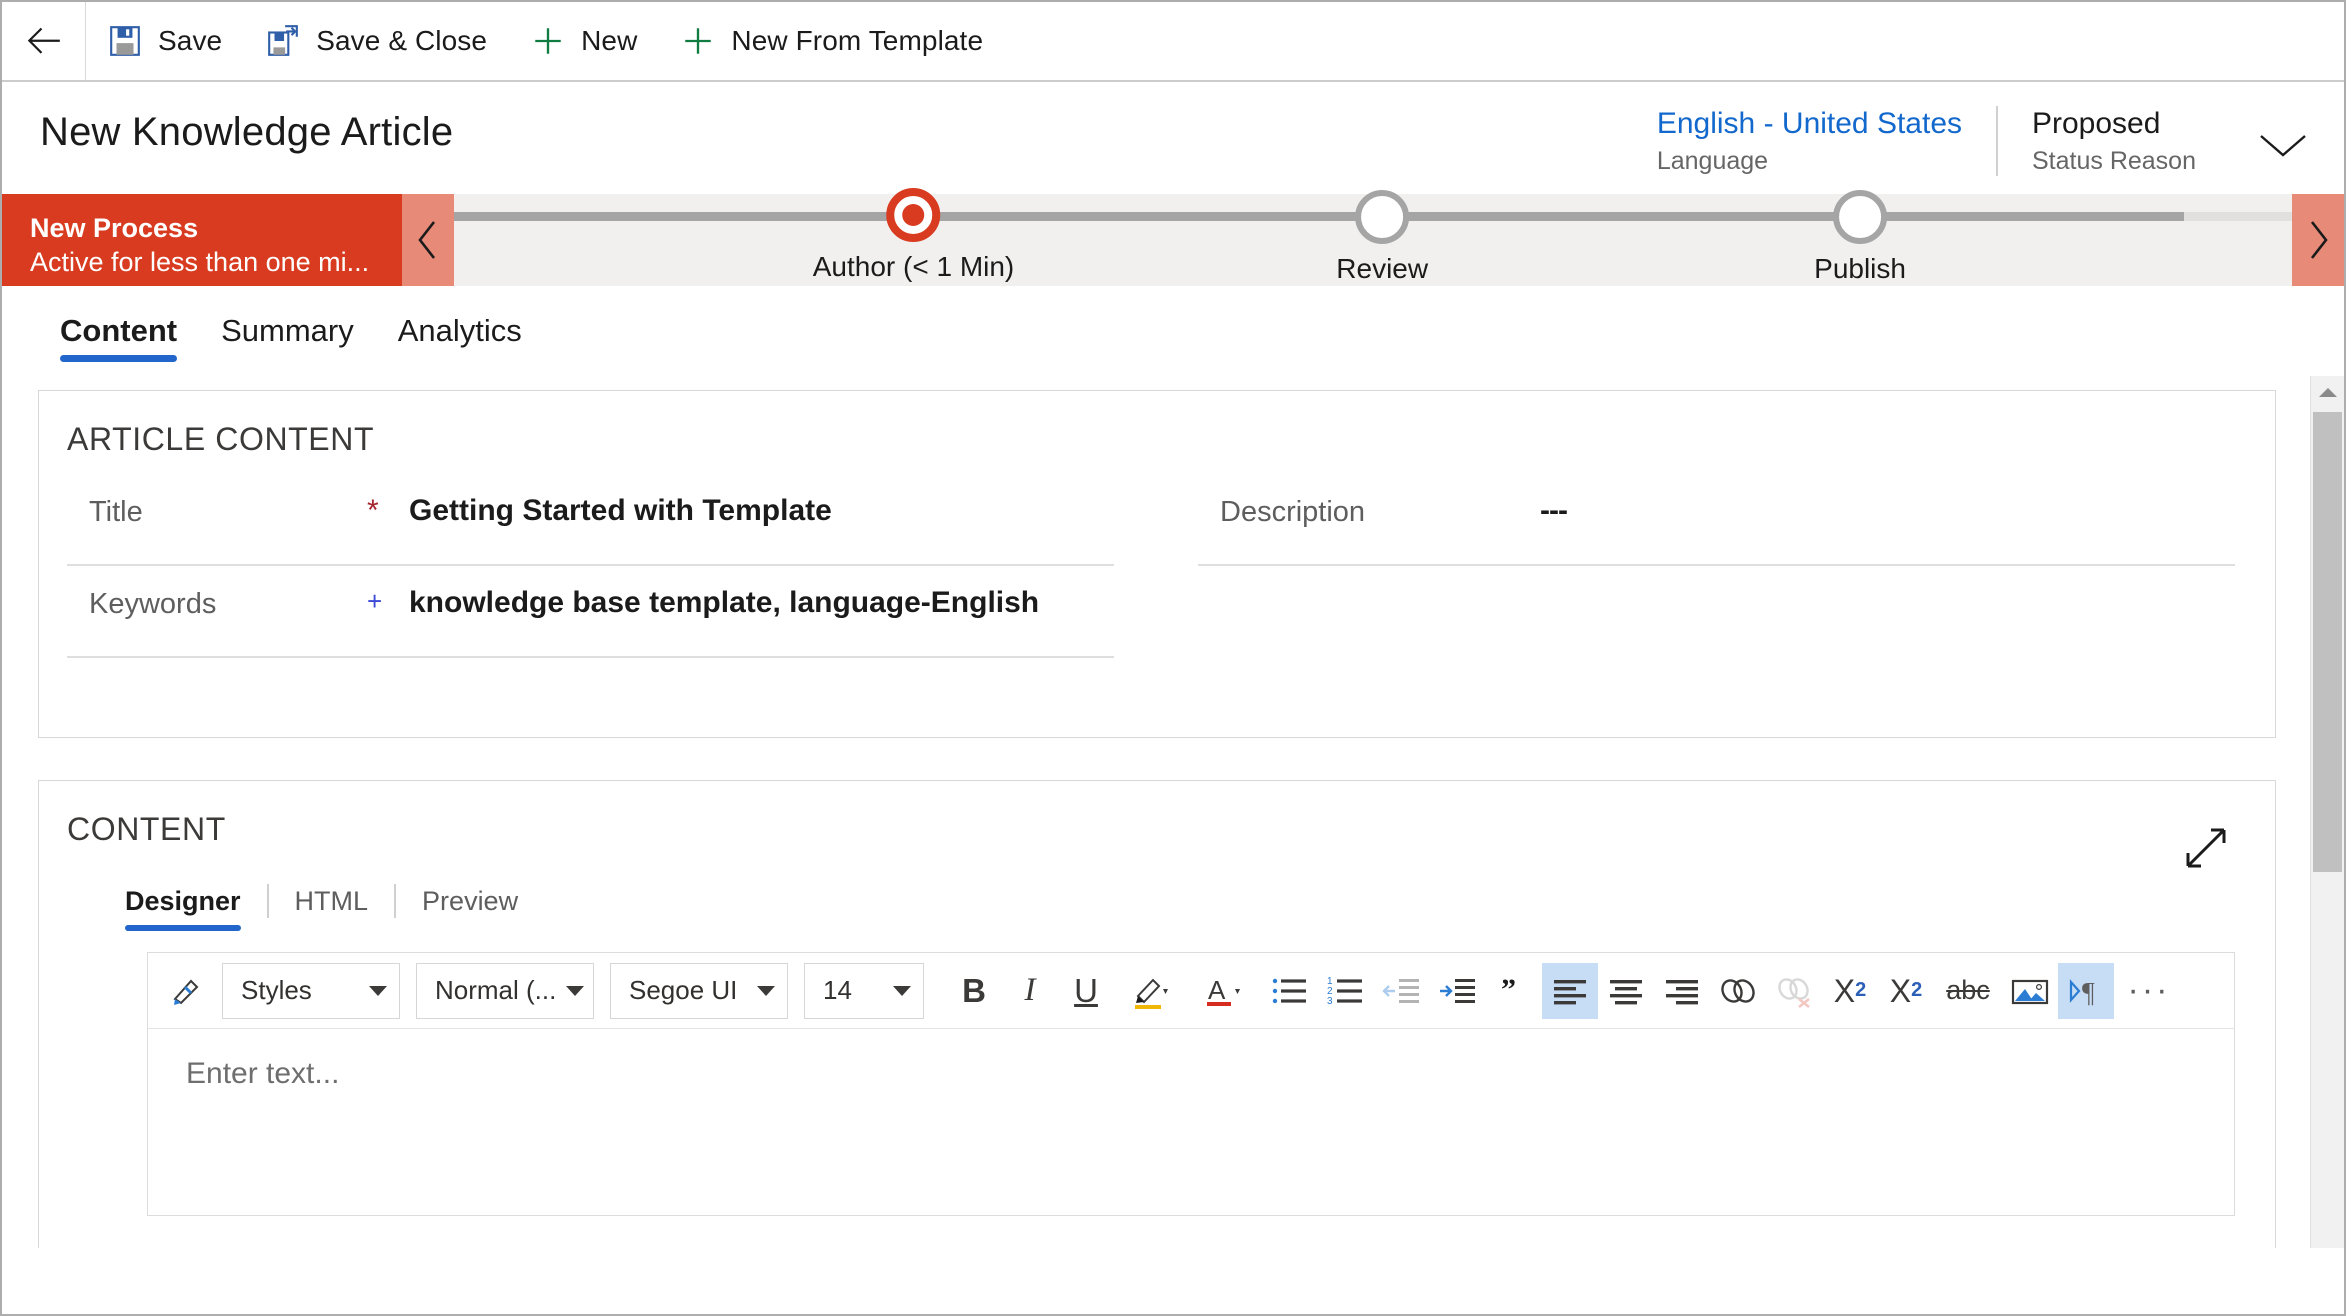 Image resolution: width=2346 pixels, height=1316 pixels. I want to click on styles-dropdown: Styles, so click(311, 990).